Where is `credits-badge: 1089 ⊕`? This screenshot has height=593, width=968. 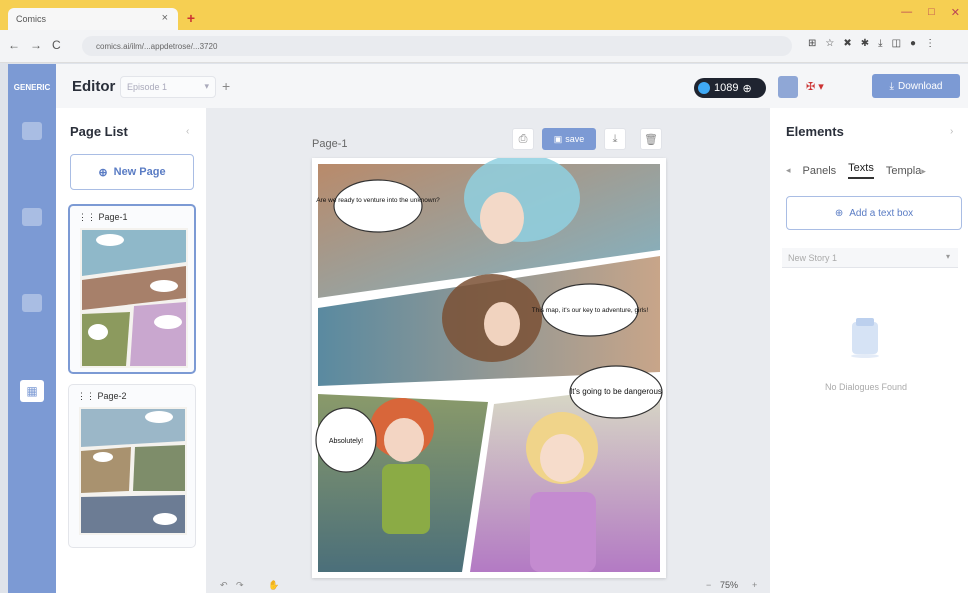 credits-badge: 1089 ⊕ is located at coordinates (730, 88).